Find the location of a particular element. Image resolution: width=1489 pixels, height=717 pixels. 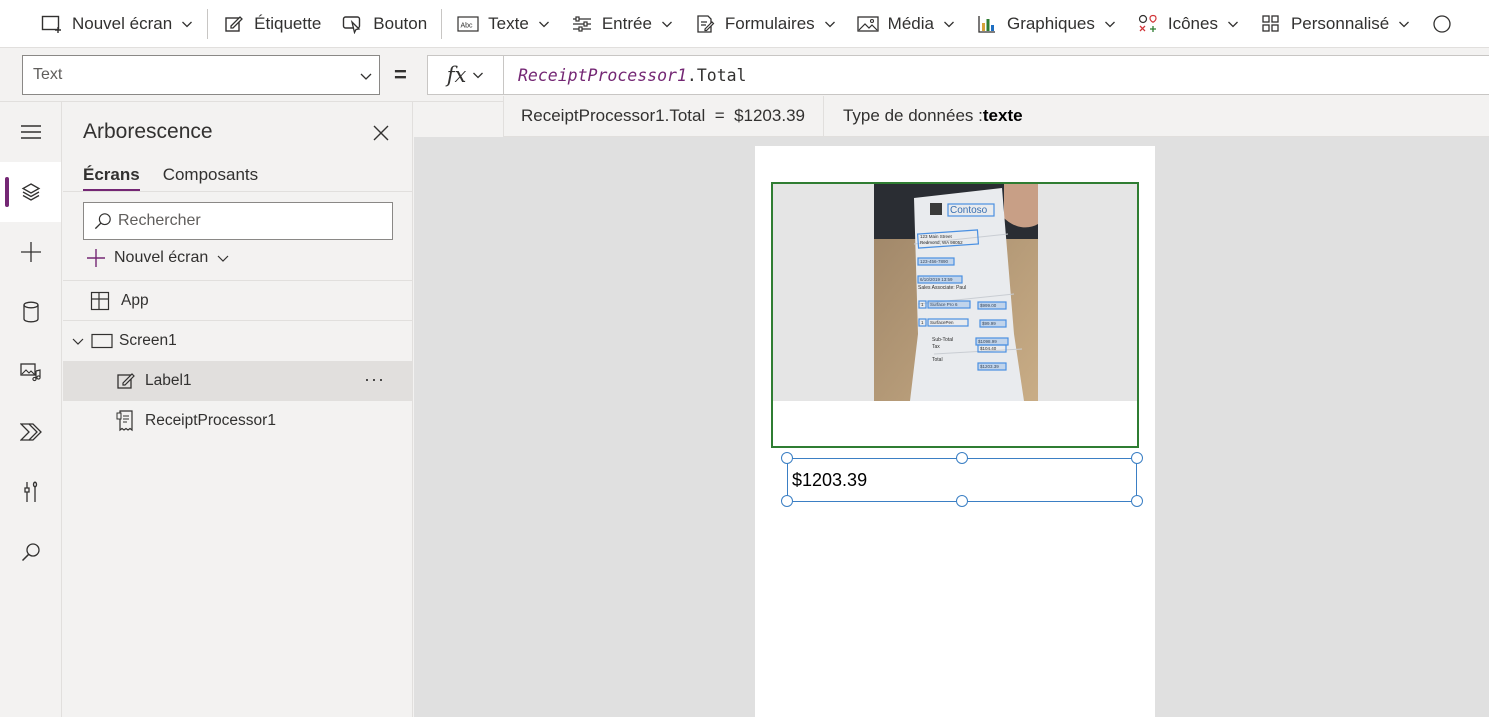

label-icon is located at coordinates (234, 24).